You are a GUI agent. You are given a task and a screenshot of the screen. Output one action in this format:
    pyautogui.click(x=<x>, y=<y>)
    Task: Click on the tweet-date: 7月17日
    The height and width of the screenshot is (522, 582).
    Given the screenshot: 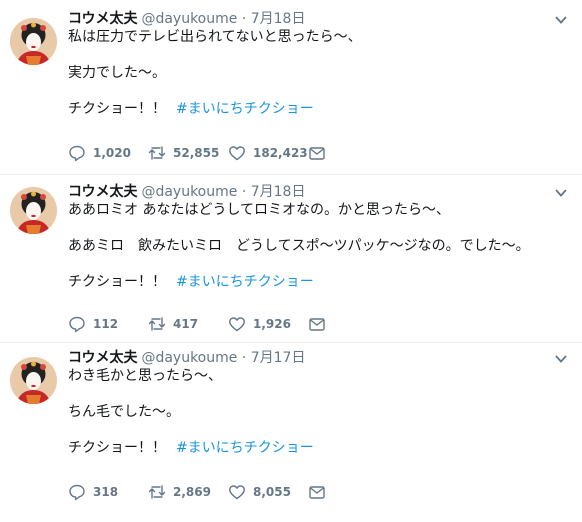 What is the action you would take?
    pyautogui.click(x=278, y=358)
    